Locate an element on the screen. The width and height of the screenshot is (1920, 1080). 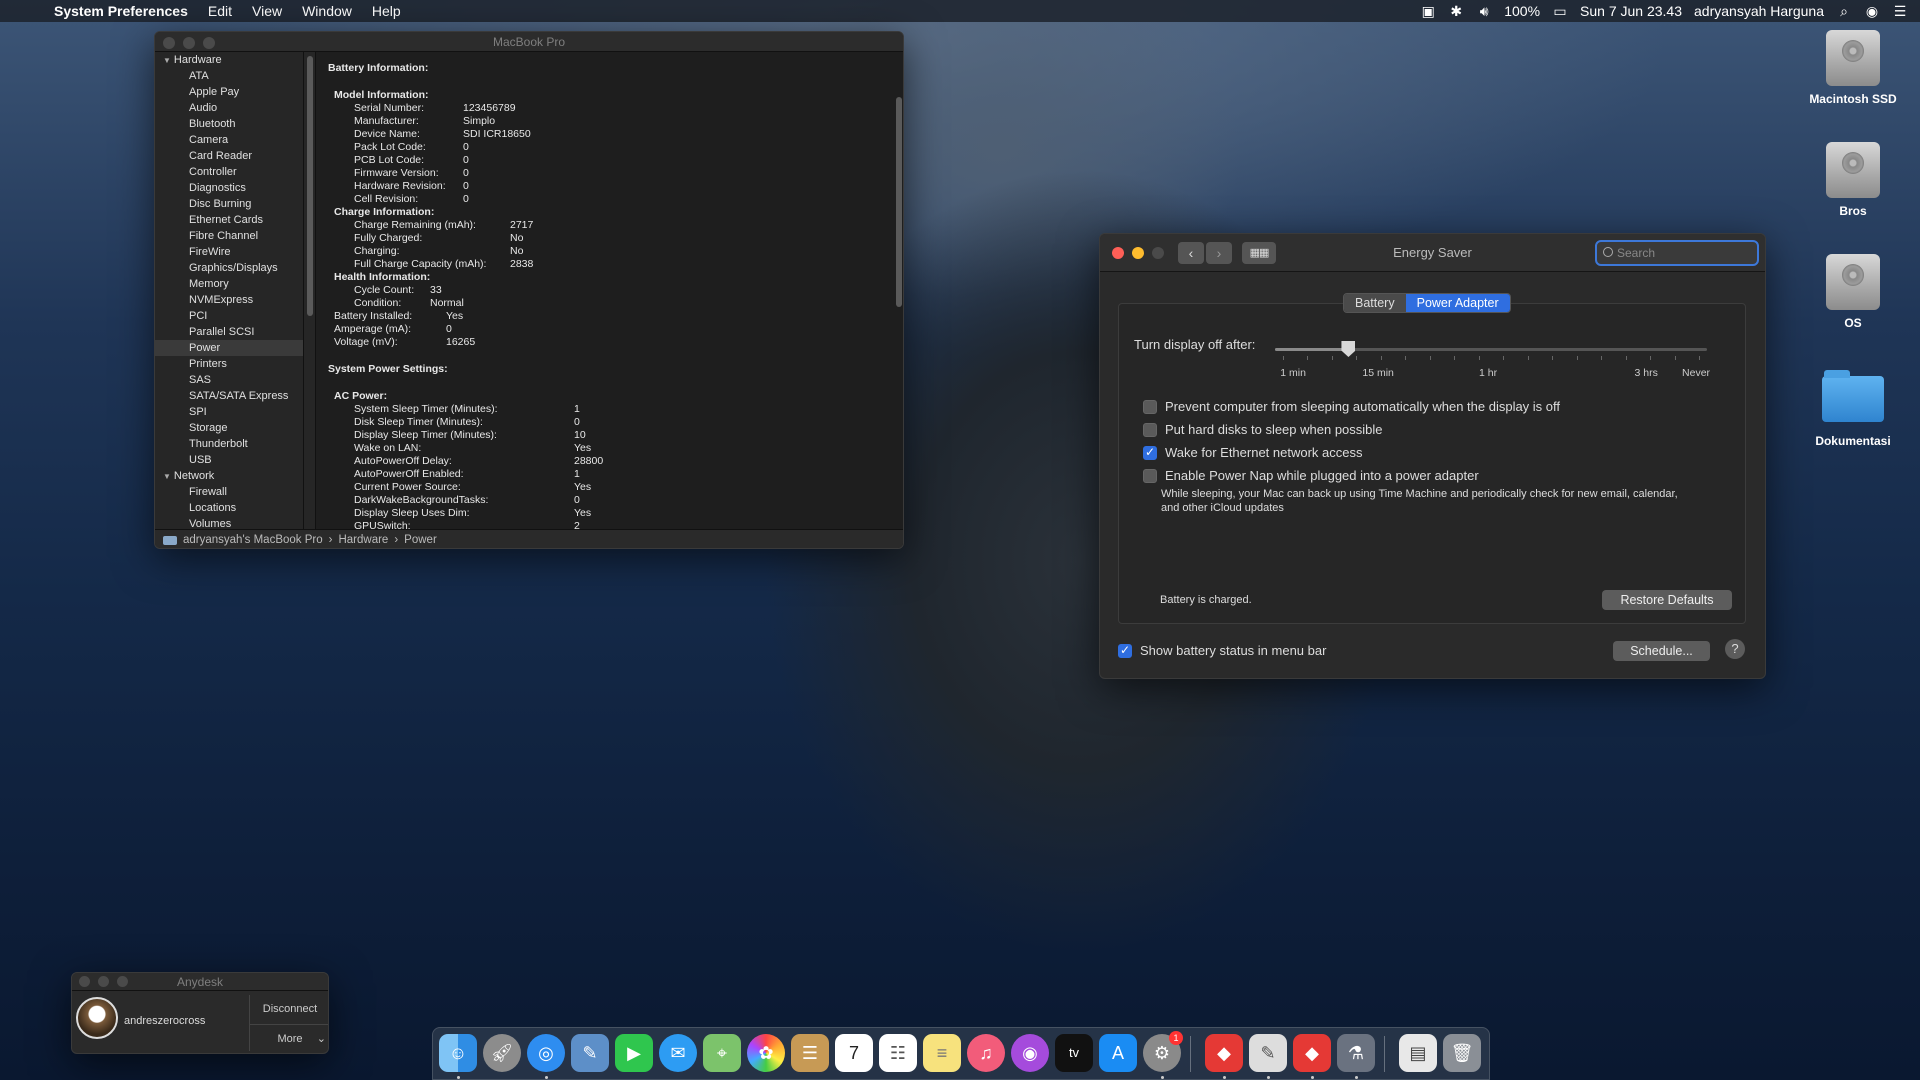
facetime-icon: ▶ is located at coordinates (634, 1053).